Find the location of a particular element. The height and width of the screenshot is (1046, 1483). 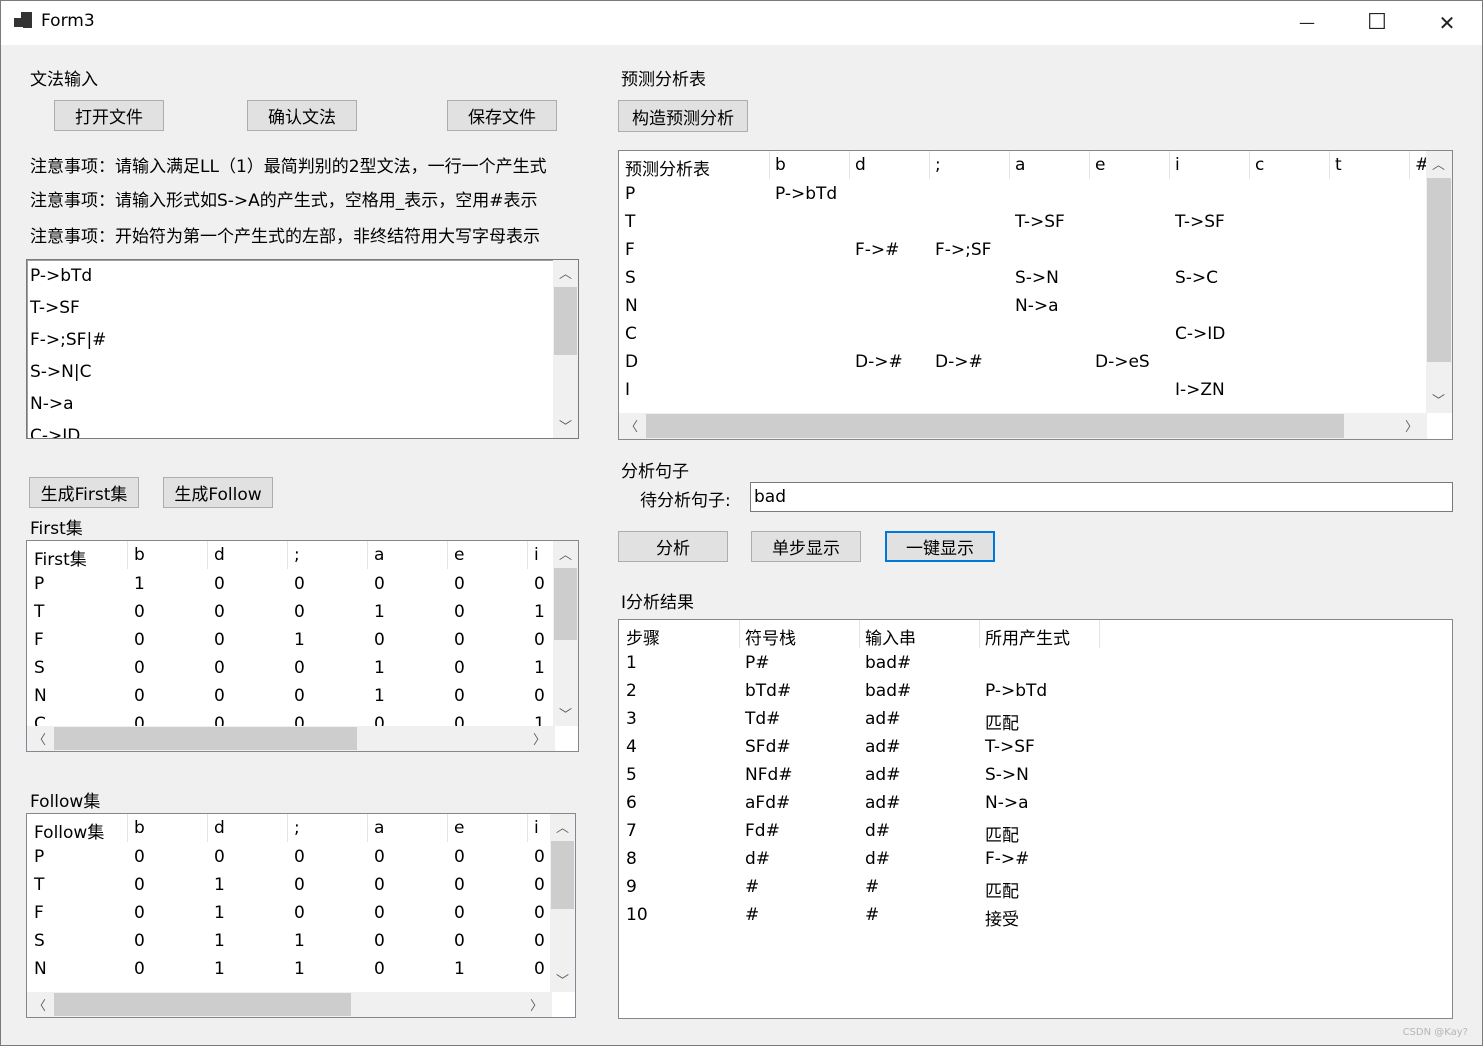

follow-hscrollbar: 〈 〉 is located at coordinates (289, 1004).